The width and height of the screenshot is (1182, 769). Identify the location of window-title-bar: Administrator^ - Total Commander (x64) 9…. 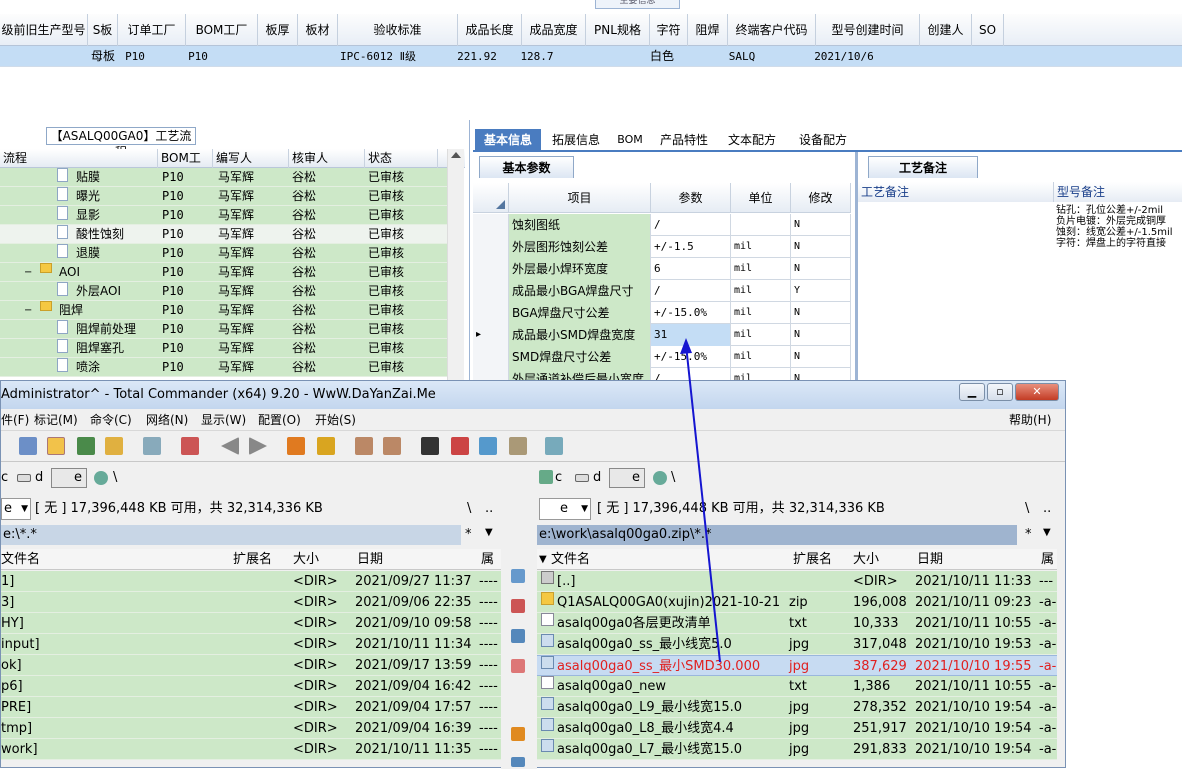
(533, 395).